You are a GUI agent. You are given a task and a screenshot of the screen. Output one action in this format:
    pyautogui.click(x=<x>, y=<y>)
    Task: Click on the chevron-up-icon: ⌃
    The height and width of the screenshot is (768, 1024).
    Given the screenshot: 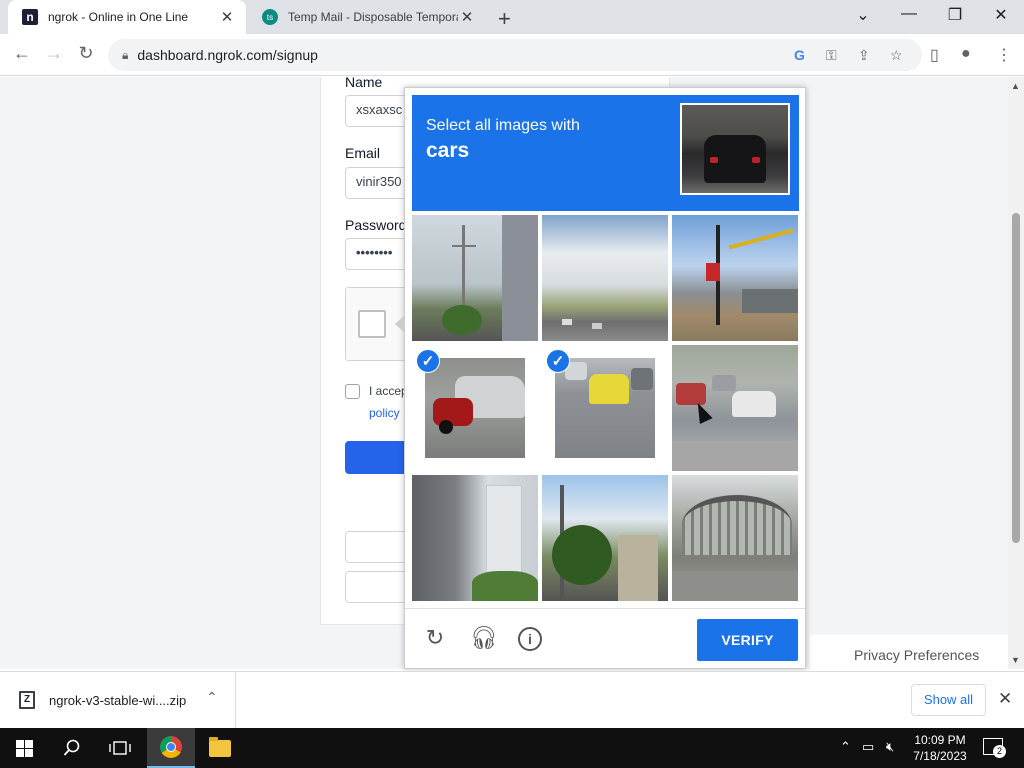 What is the action you would take?
    pyautogui.click(x=212, y=697)
    